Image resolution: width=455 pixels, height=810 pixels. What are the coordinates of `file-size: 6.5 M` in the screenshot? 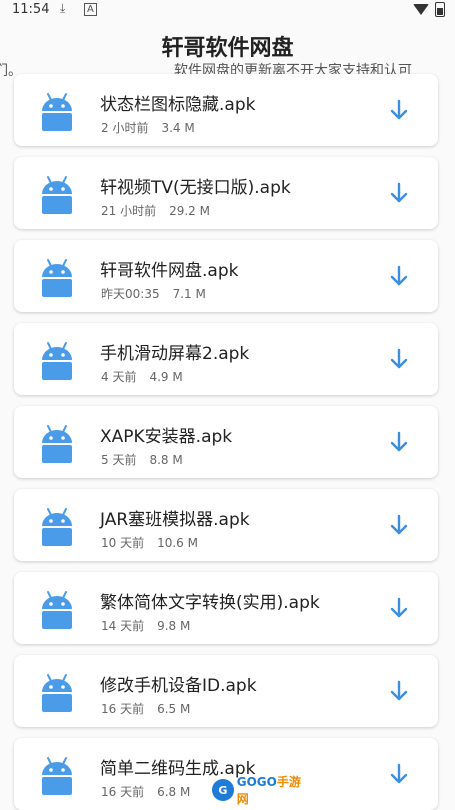 It's located at (174, 709).